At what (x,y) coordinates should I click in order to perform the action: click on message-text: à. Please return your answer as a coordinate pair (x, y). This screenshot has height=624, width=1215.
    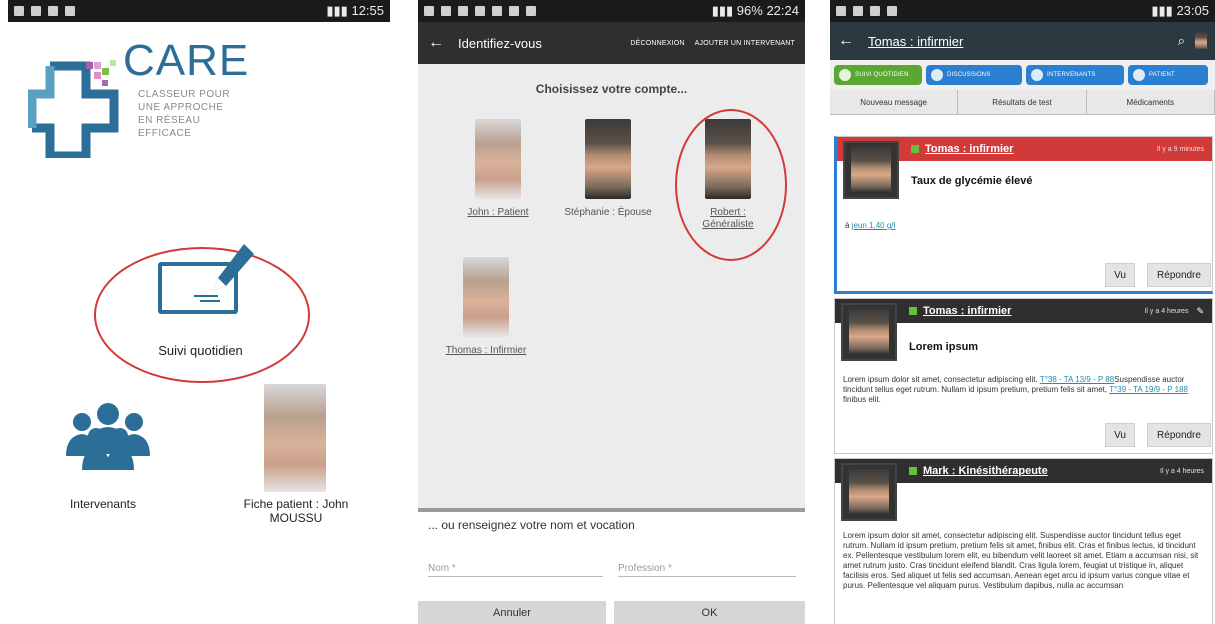
    Looking at the image, I should click on (848, 225).